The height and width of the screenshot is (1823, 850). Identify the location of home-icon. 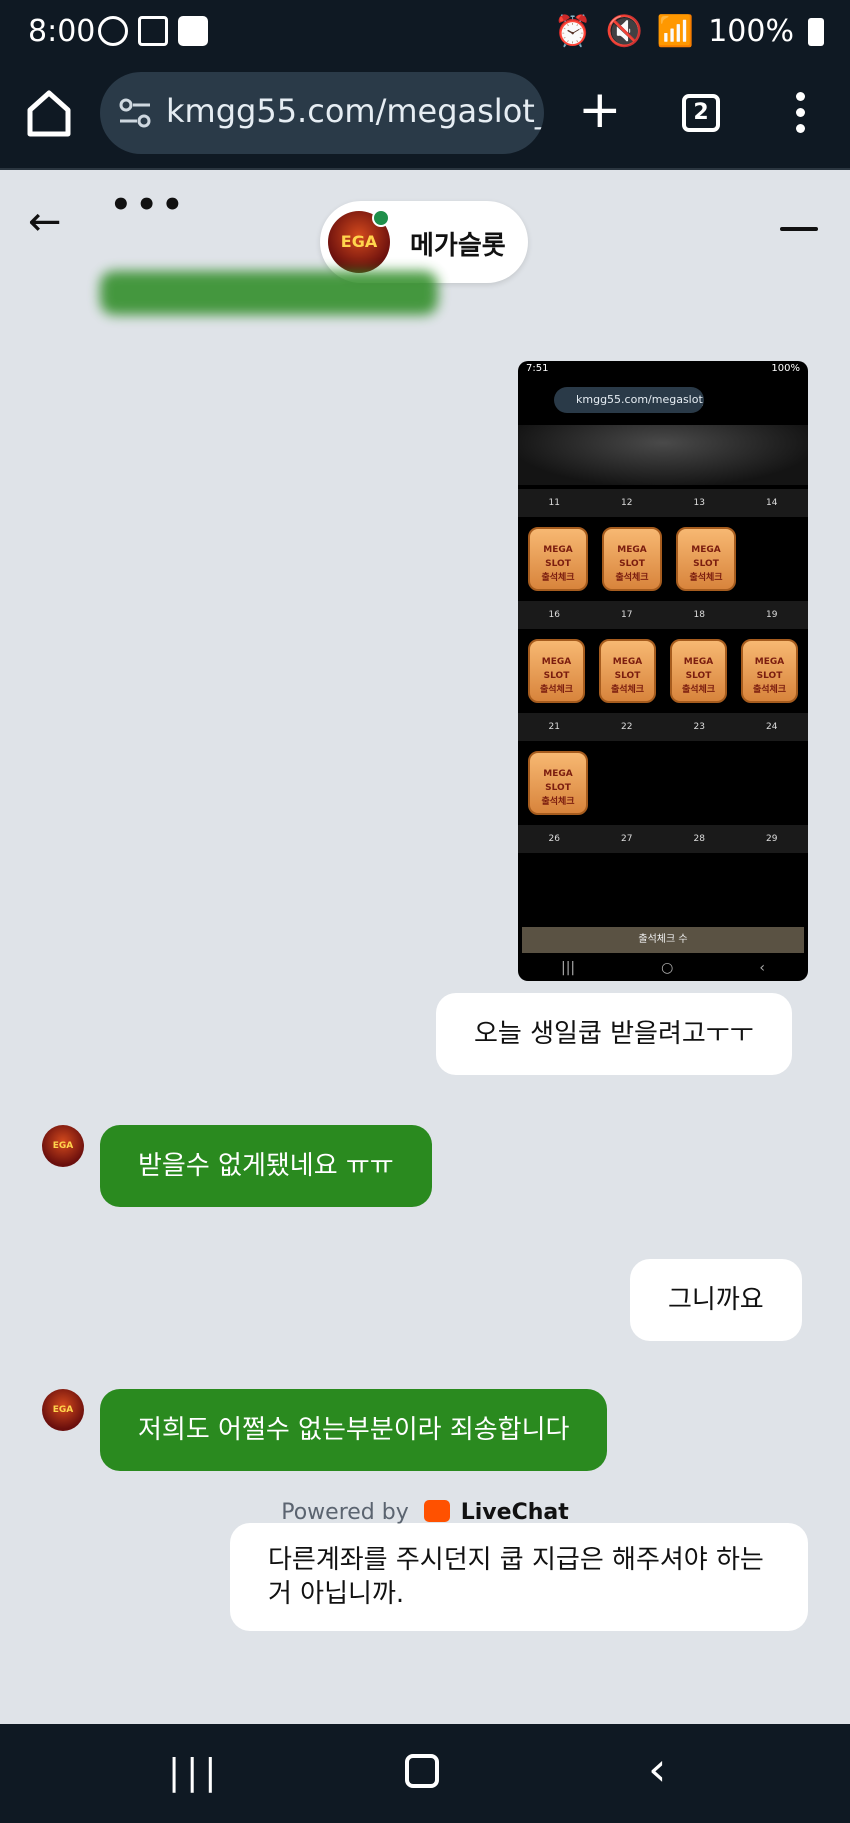
(49, 113).